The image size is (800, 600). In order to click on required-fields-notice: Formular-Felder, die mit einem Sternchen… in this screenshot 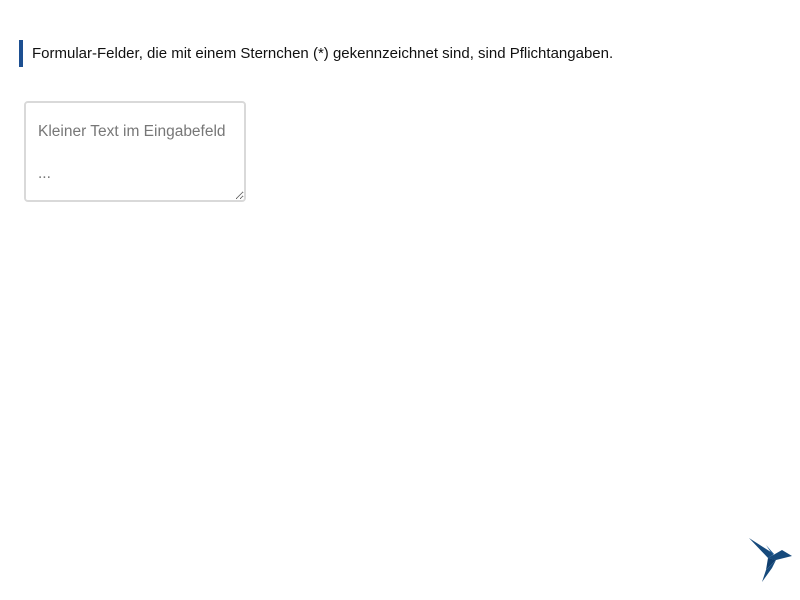, I will do `click(316, 53)`.